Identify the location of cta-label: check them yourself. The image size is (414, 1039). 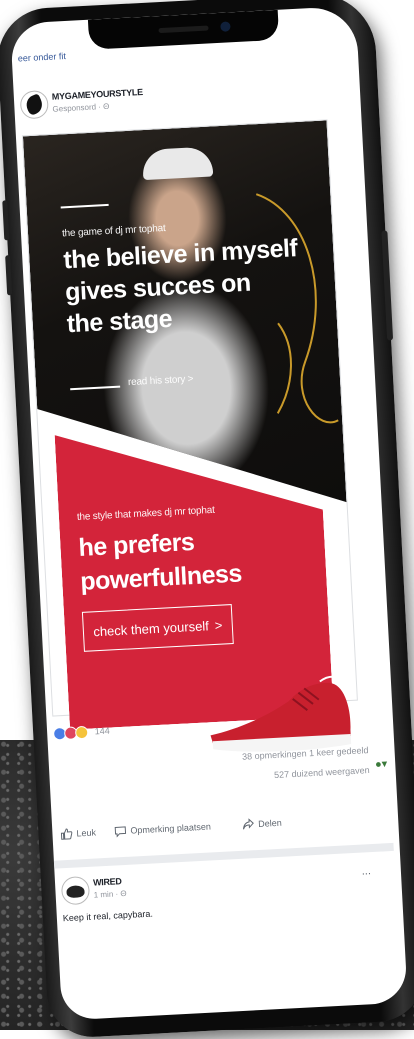
(151, 628).